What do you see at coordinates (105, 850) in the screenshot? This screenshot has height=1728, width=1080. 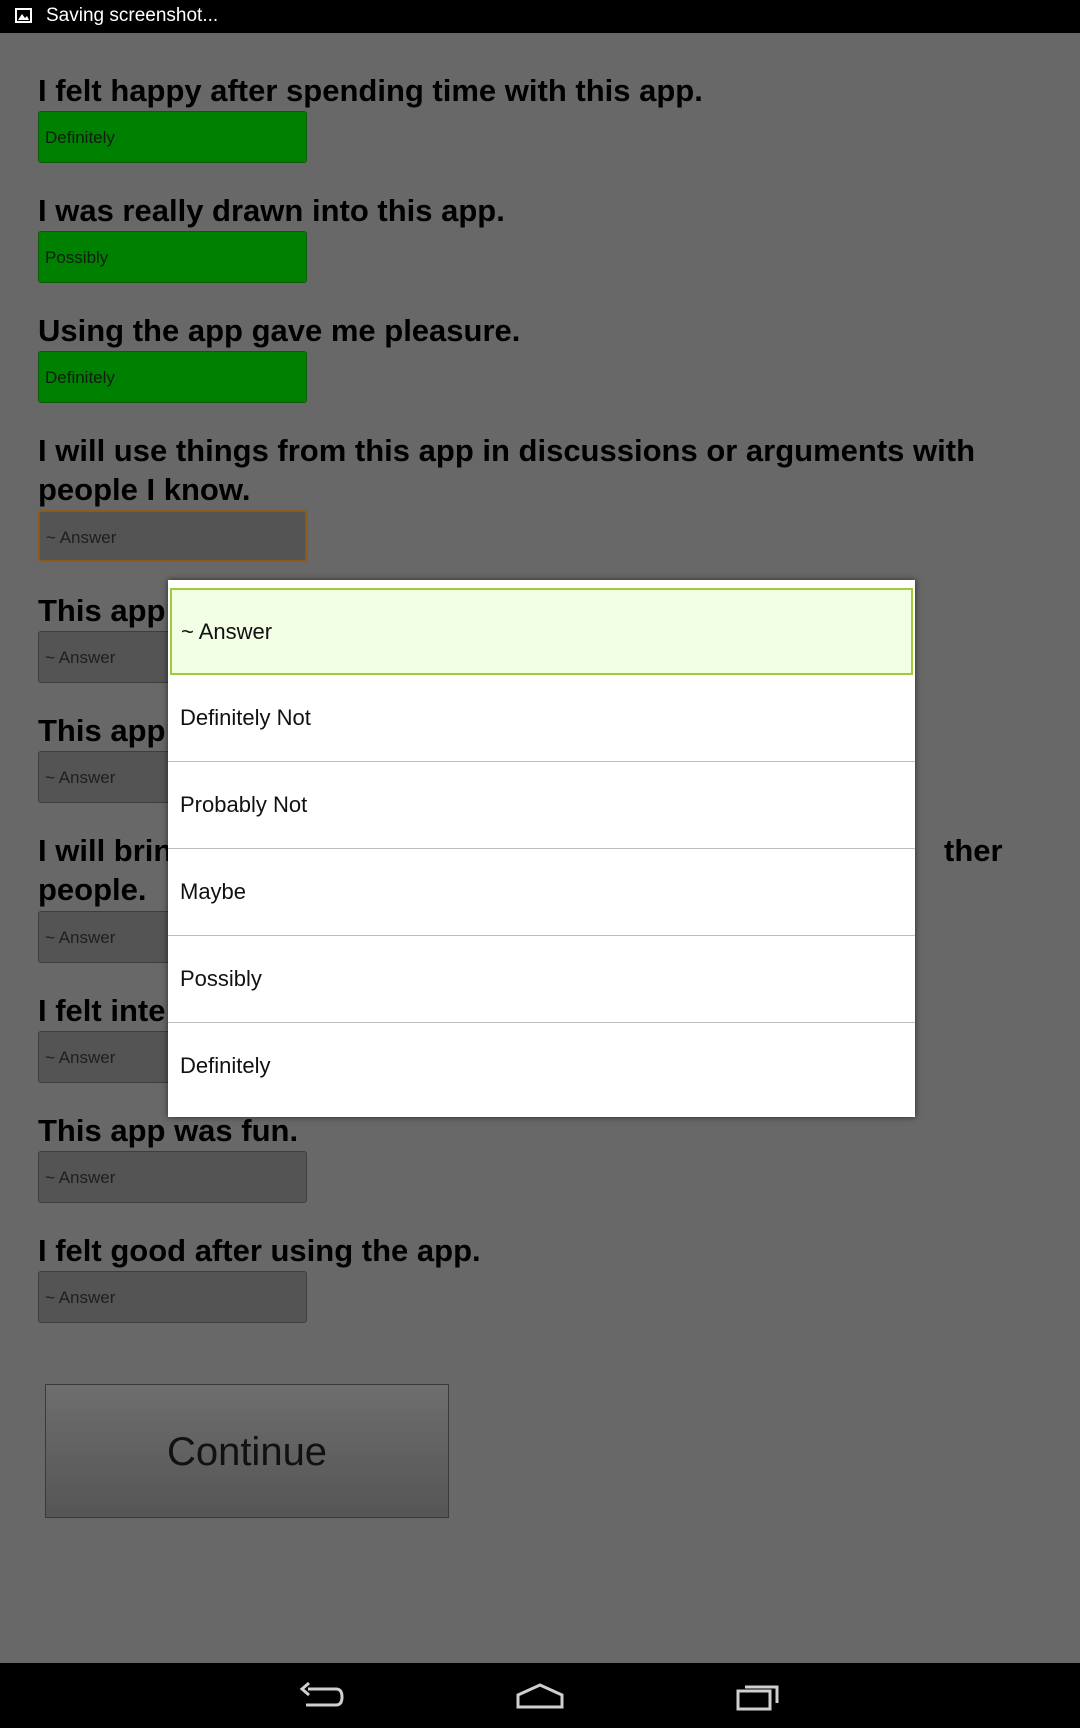 I see `question-7-label-start: I will brin` at bounding box center [105, 850].